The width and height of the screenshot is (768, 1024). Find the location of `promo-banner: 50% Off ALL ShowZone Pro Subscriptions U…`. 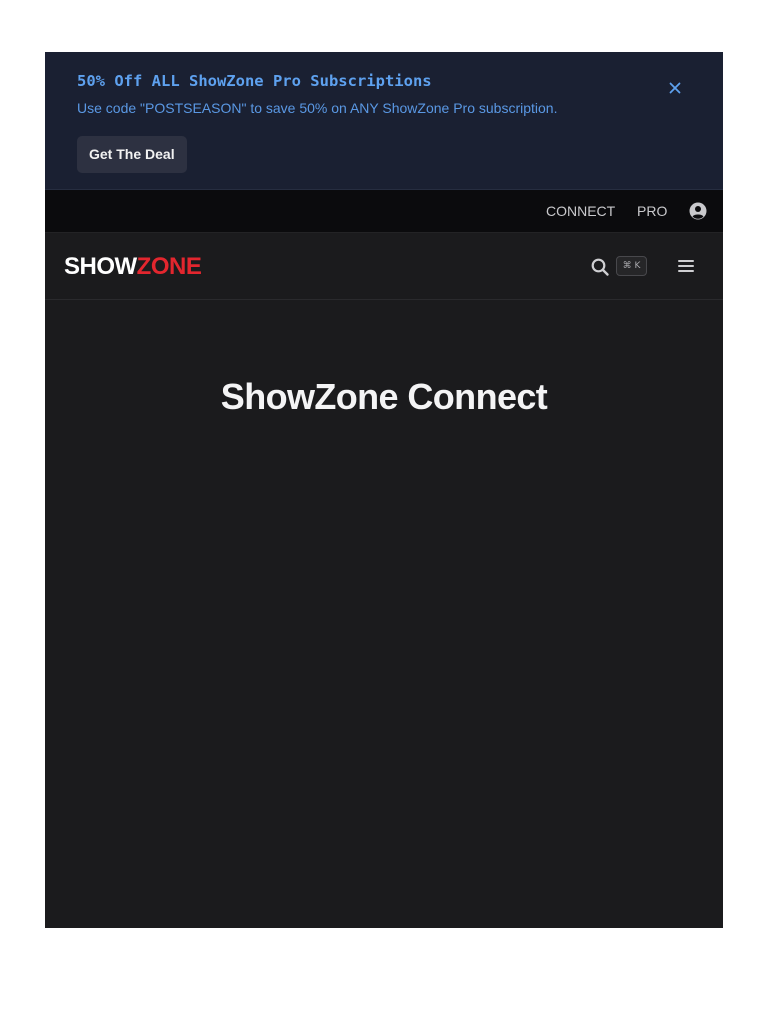

promo-banner: 50% Off ALL ShowZone Pro Subscriptions U… is located at coordinates (384, 121).